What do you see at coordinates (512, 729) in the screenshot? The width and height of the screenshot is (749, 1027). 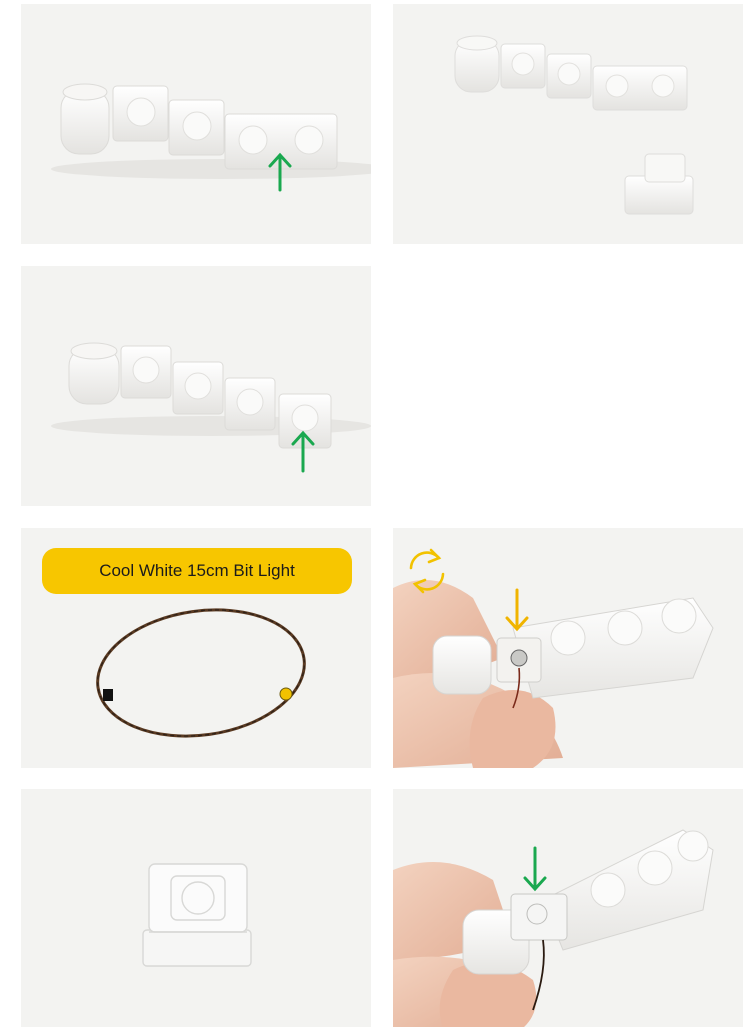 I see `thumb` at bounding box center [512, 729].